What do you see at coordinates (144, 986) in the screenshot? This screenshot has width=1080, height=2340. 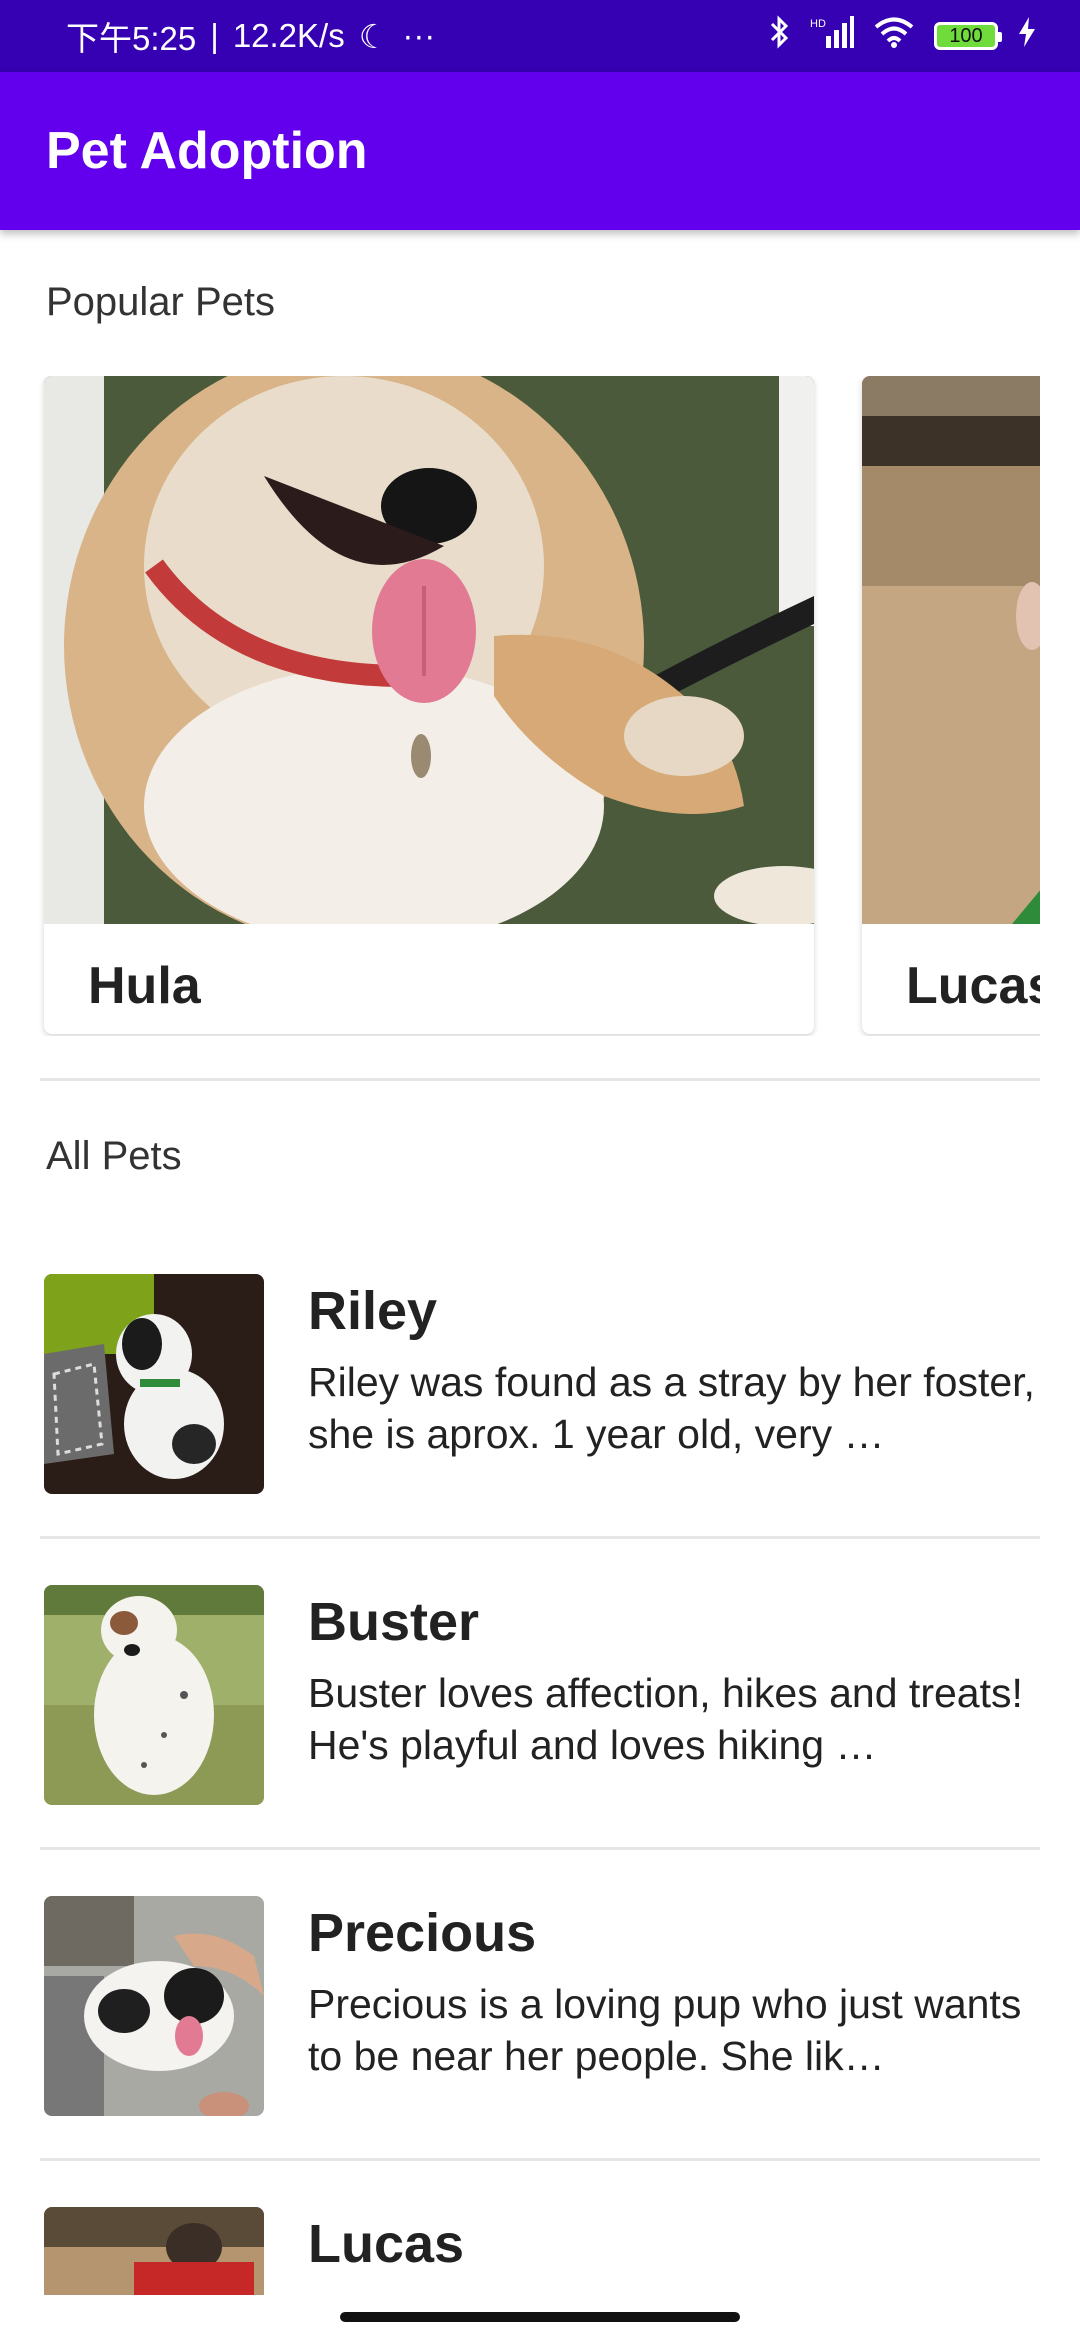 I see `pet-card-name: Hula` at bounding box center [144, 986].